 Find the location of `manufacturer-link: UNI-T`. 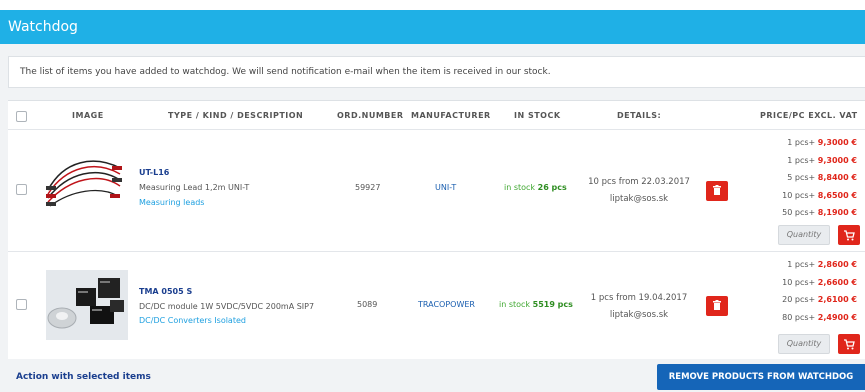

manufacturer-link: UNI-T is located at coordinates (445, 187).